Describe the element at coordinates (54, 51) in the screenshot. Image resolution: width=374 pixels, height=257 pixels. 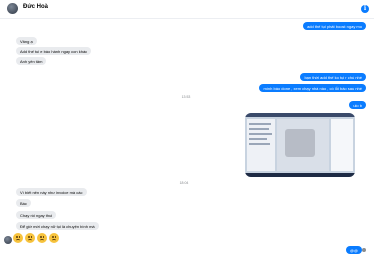
I see `message-incoming: Add thế tui e báo hành ngay con khác` at that location.